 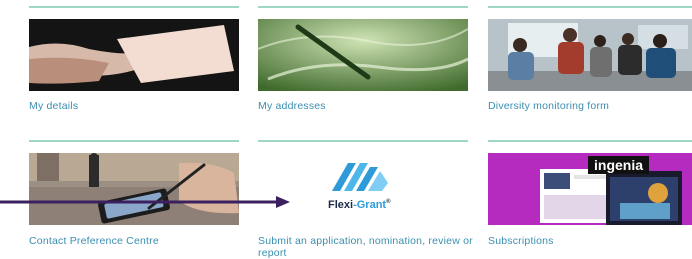 I want to click on flexi-grant-wordmark: Flexi-Grant®, so click(x=359, y=205).